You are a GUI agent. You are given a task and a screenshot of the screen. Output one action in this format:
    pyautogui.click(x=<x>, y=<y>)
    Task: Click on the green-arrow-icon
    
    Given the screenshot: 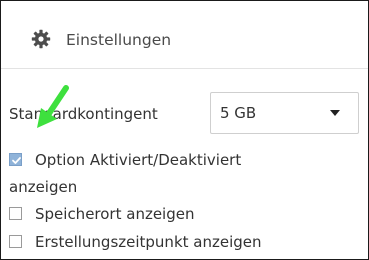 What is the action you would take?
    pyautogui.click(x=51, y=111)
    